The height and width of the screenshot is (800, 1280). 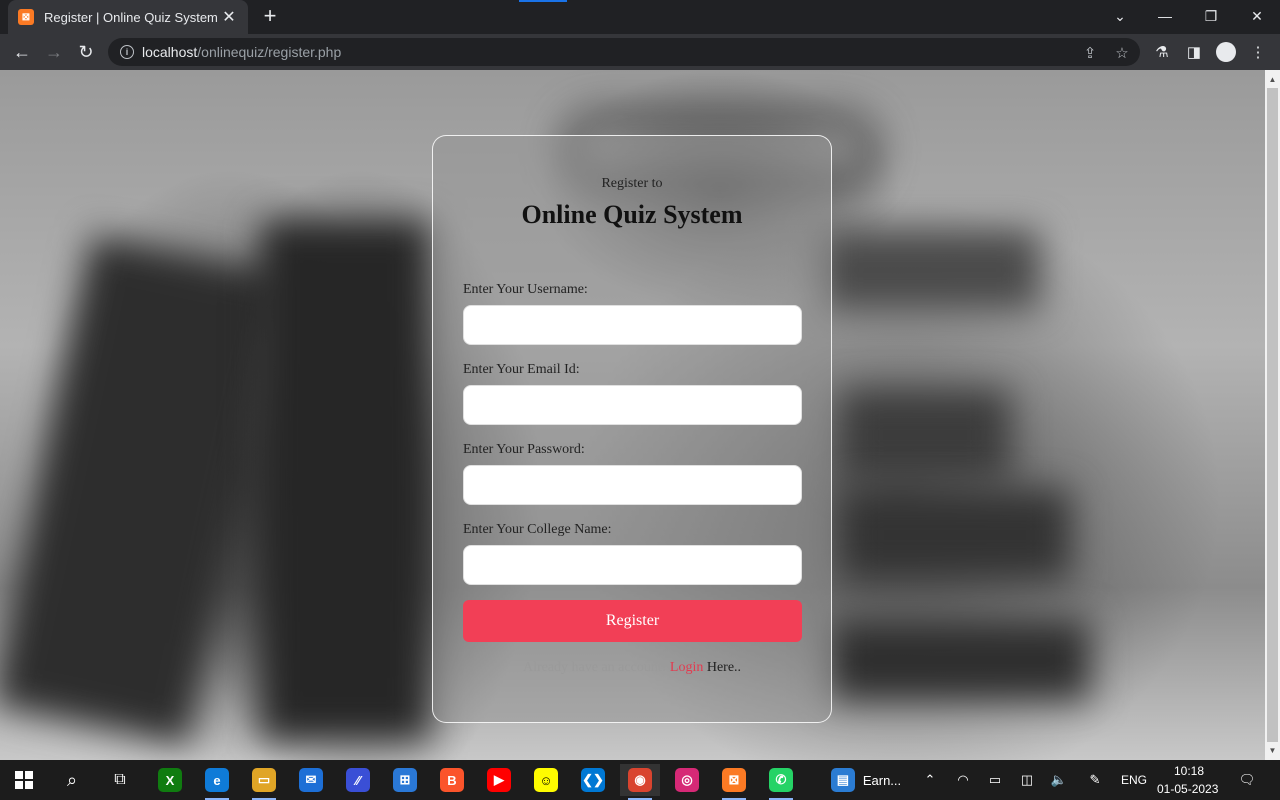 I want to click on whatsapp-icon: ✆, so click(x=781, y=780).